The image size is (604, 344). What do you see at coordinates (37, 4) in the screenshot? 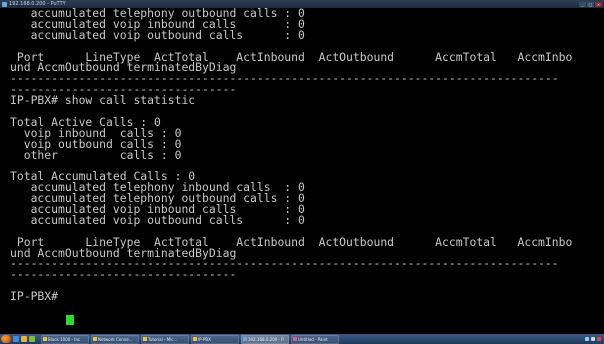
I see `window-title: 192.168.0.200 - PuTTY` at bounding box center [37, 4].